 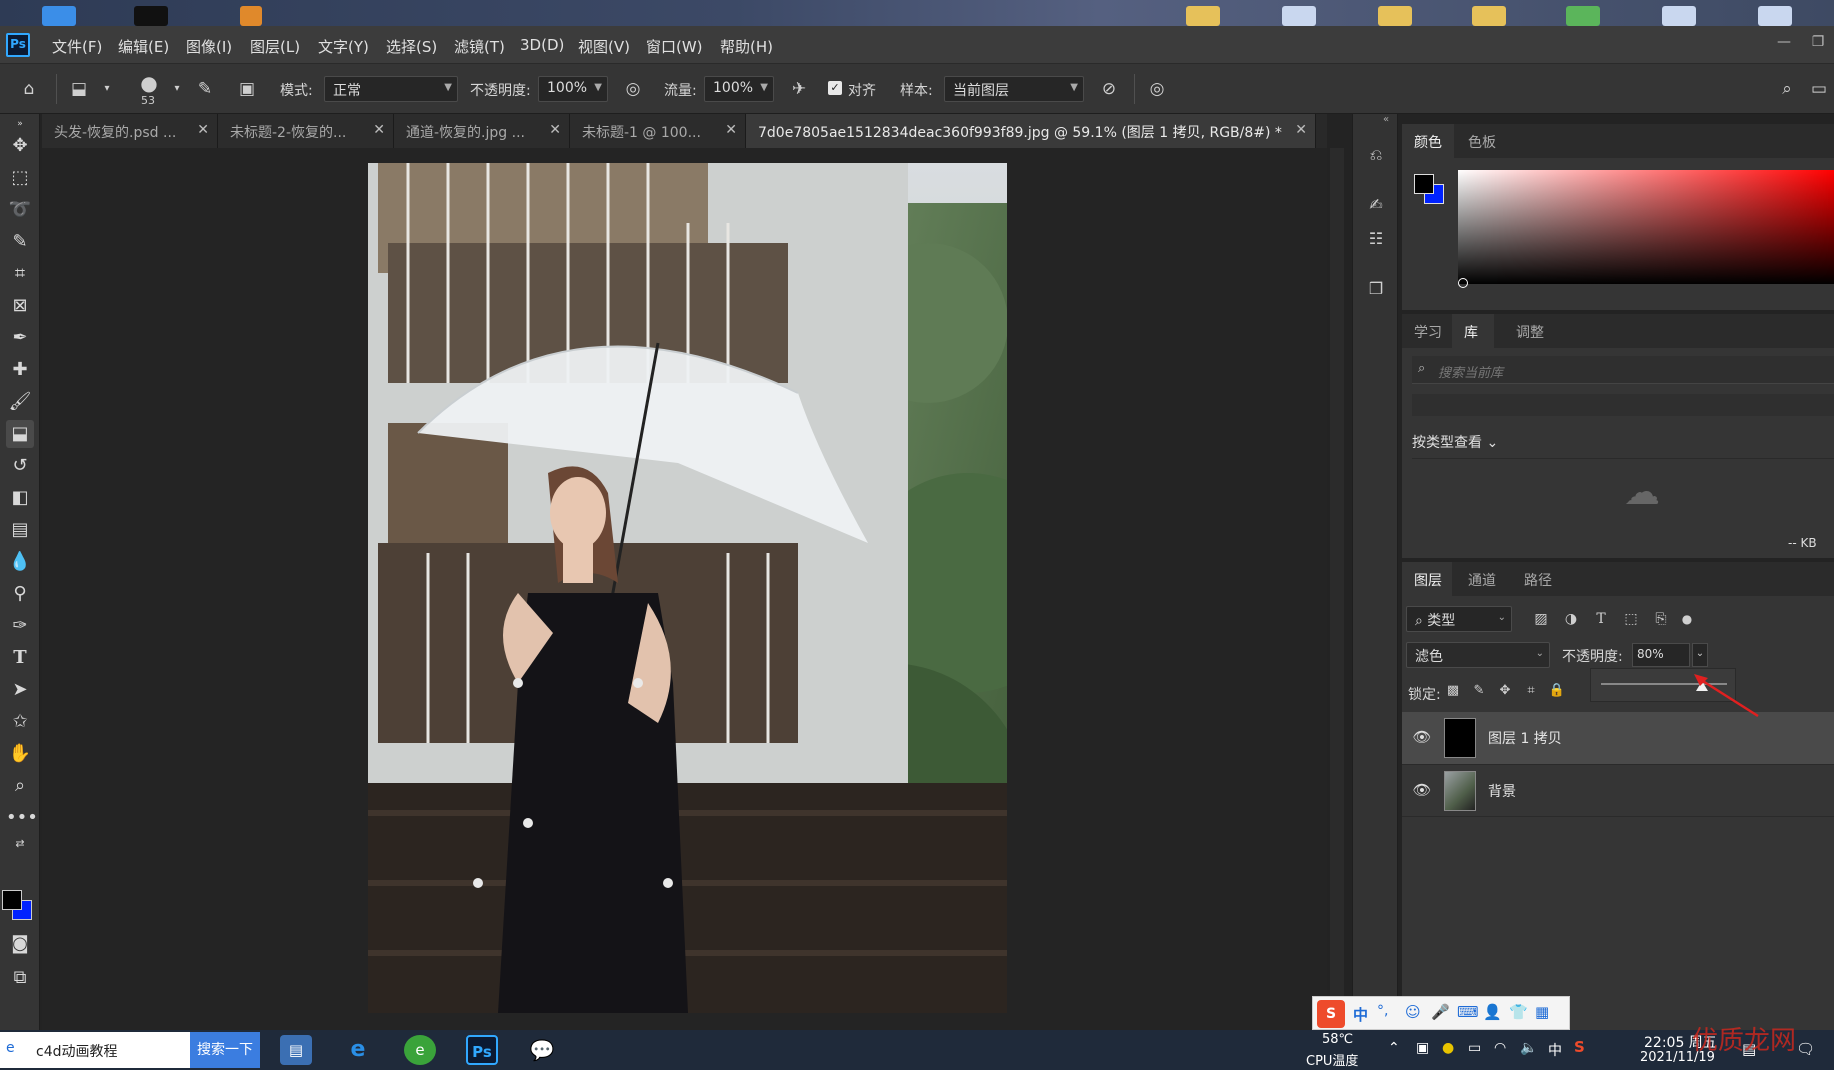 What do you see at coordinates (1428, 142) in the screenshot?
I see `tab-color: 颜色` at bounding box center [1428, 142].